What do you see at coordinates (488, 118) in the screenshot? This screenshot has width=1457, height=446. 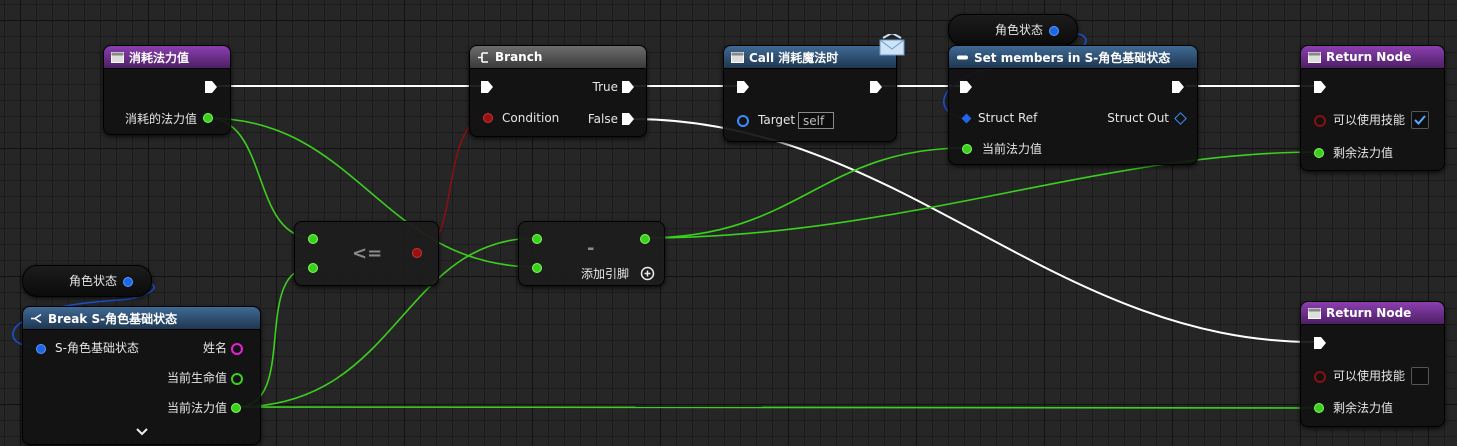 I see `condition-pin` at bounding box center [488, 118].